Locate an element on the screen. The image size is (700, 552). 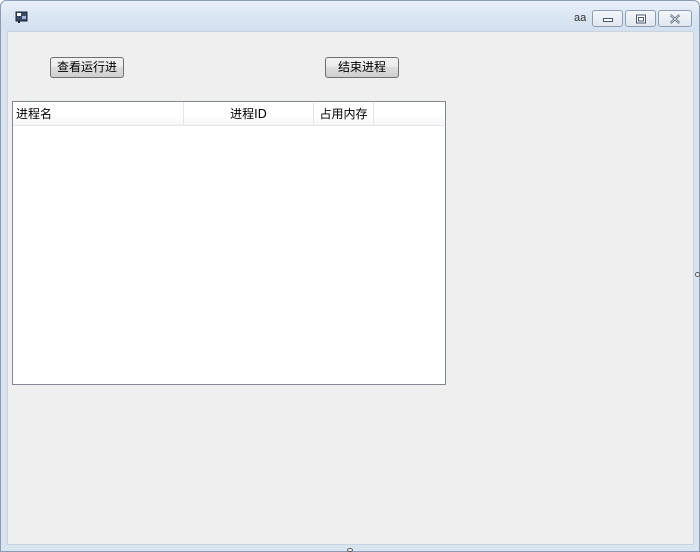
title-bar: aa is located at coordinates (350, 16).